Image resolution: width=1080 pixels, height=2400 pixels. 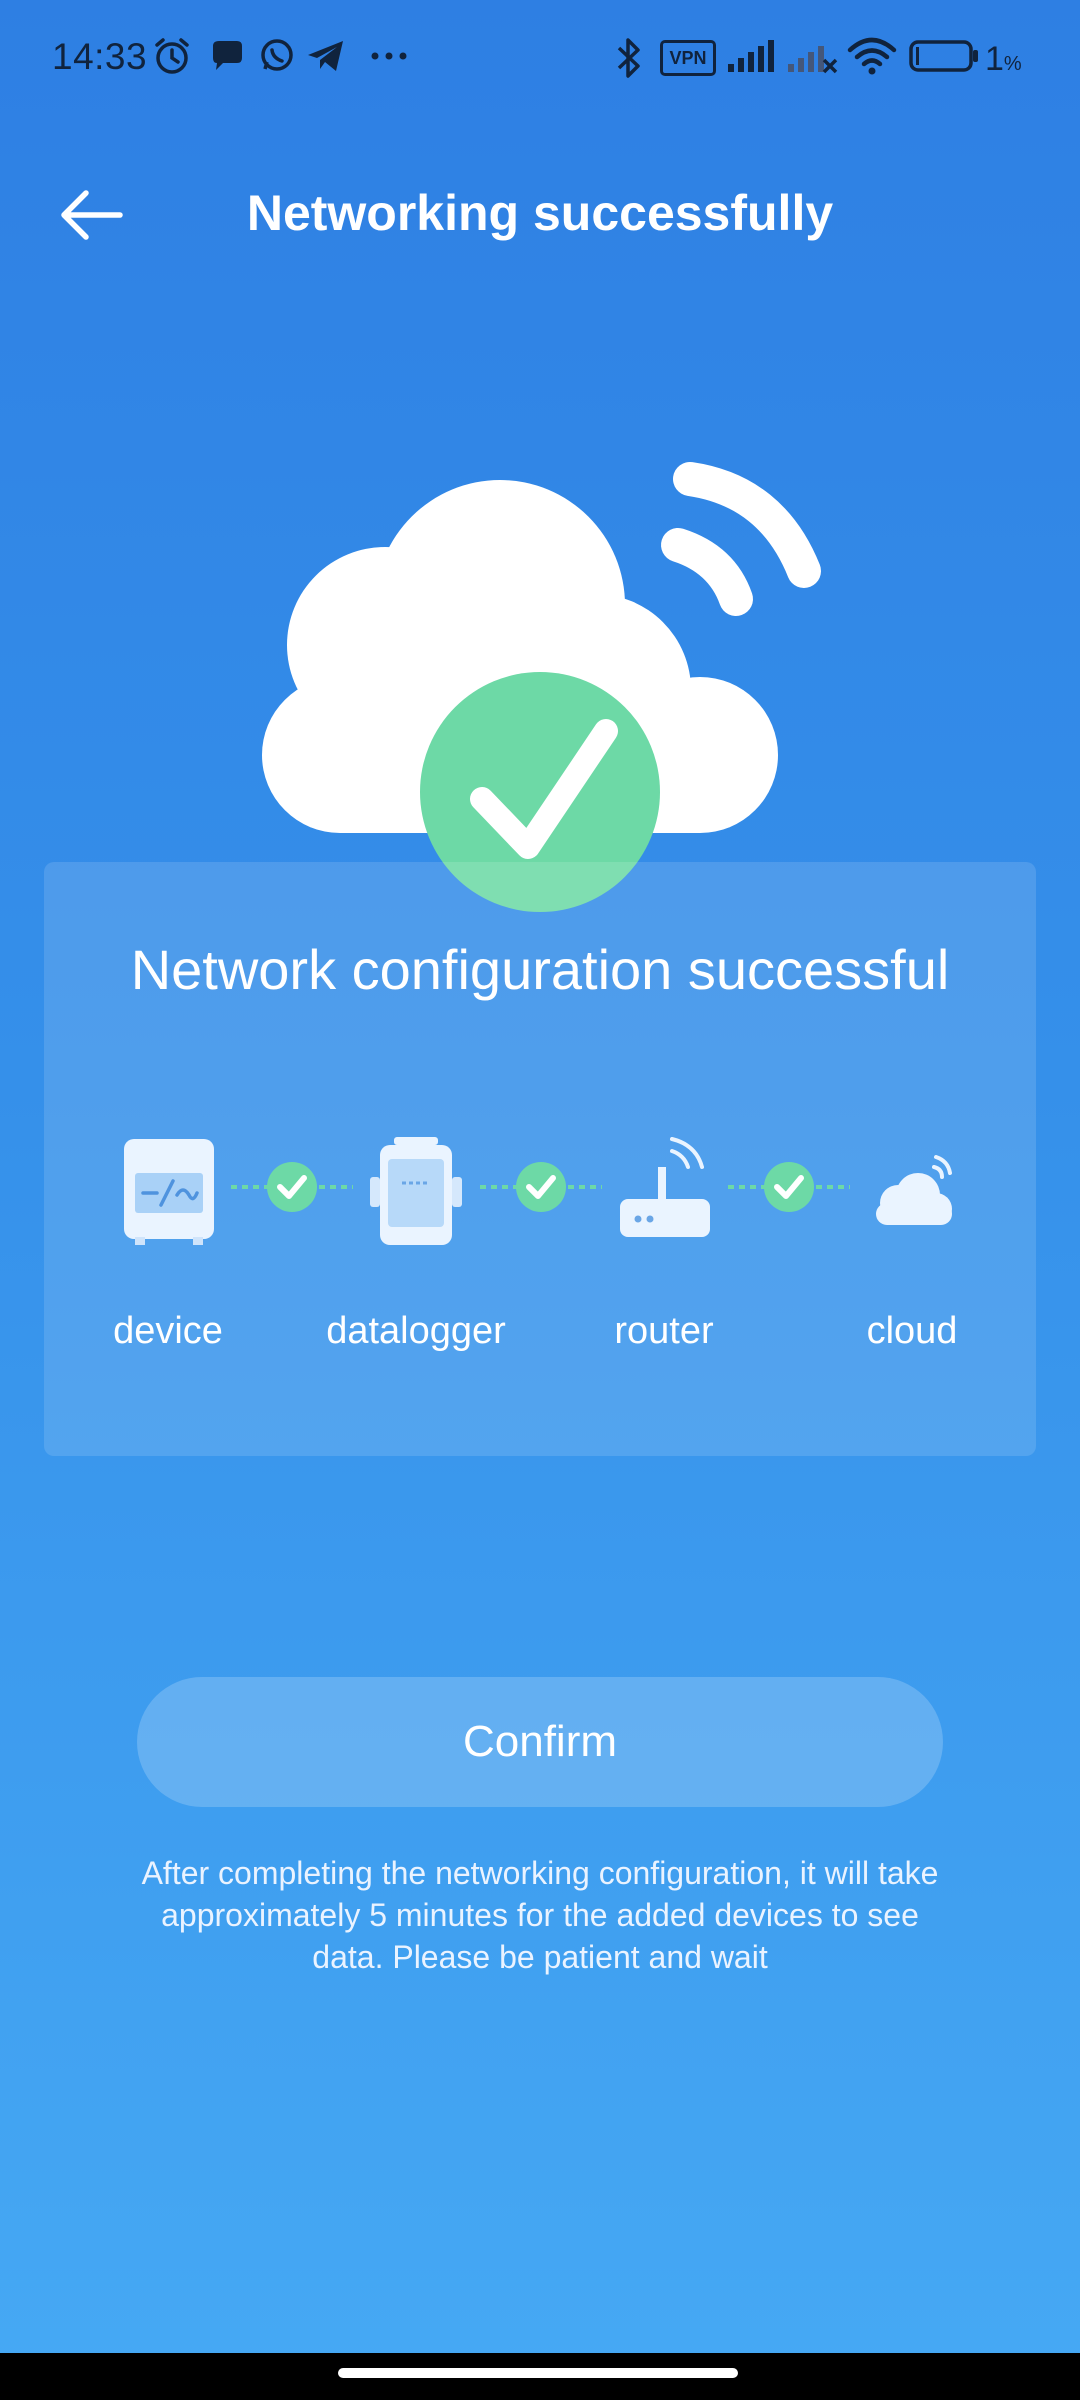 I want to click on signal-icon, so click(x=751, y=56).